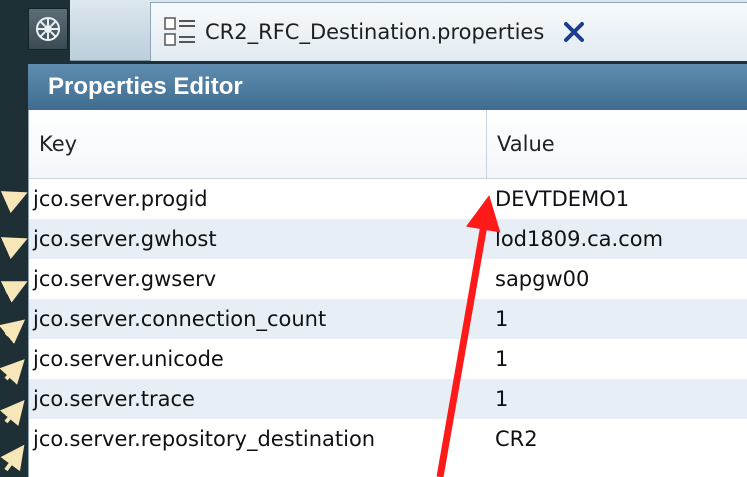 Image resolution: width=747 pixels, height=477 pixels. I want to click on property-key: jco.server.unicode, so click(258, 359).